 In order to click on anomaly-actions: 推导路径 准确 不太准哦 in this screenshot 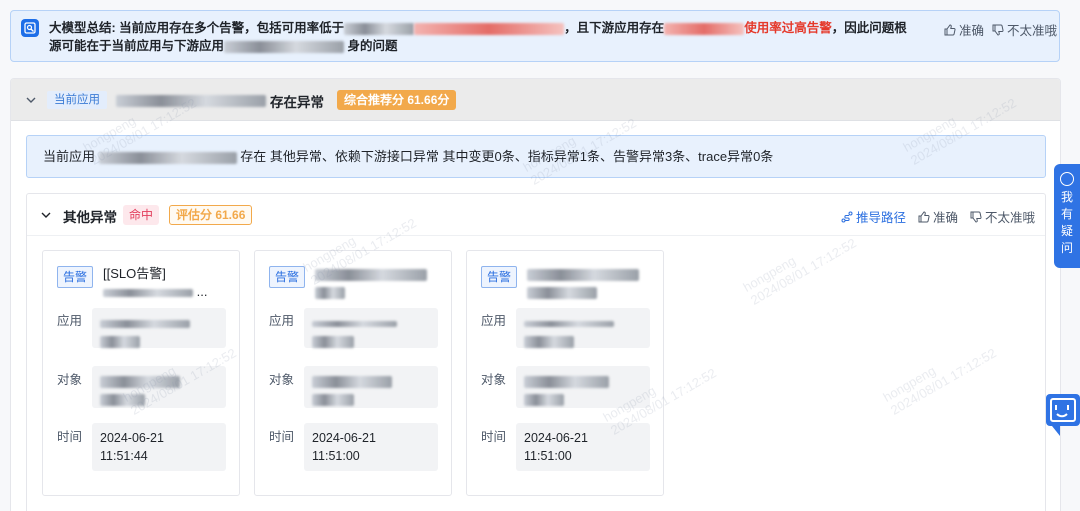, I will do `click(938, 216)`.